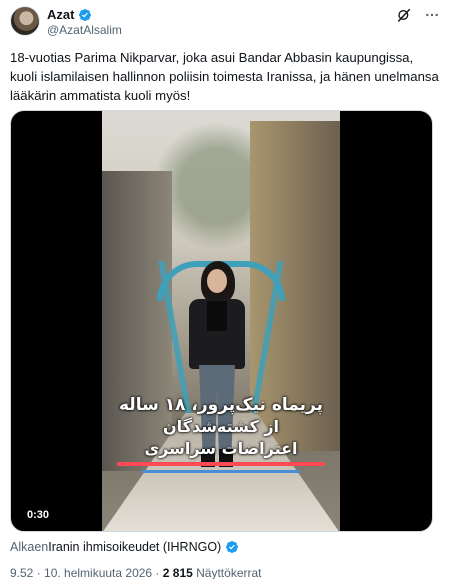  Describe the element at coordinates (418, 15) in the screenshot. I see `tweet-actions-top` at that location.